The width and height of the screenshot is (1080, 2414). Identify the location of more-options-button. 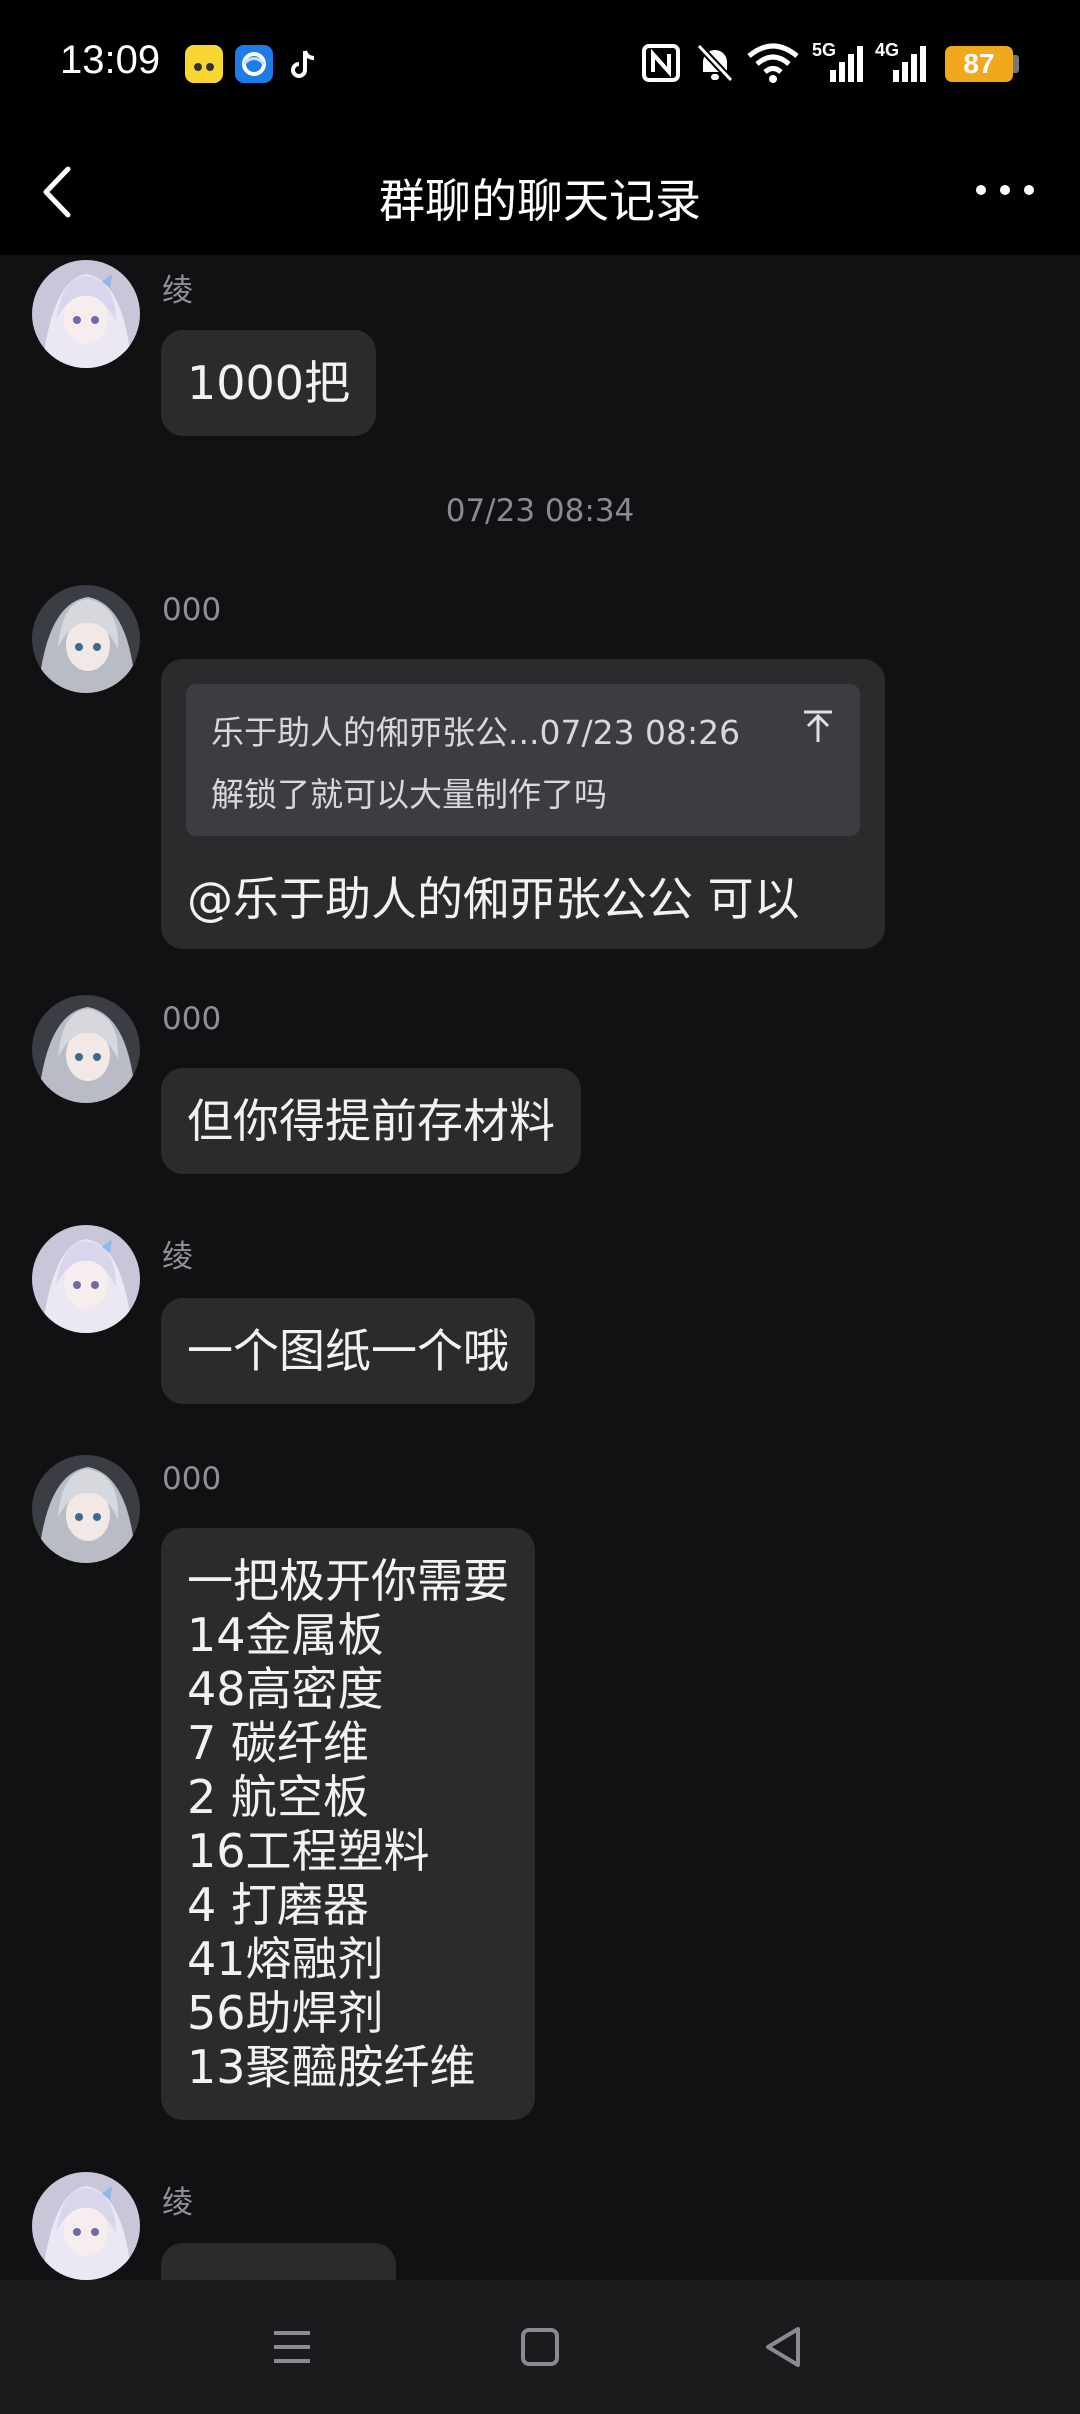
(1005, 190).